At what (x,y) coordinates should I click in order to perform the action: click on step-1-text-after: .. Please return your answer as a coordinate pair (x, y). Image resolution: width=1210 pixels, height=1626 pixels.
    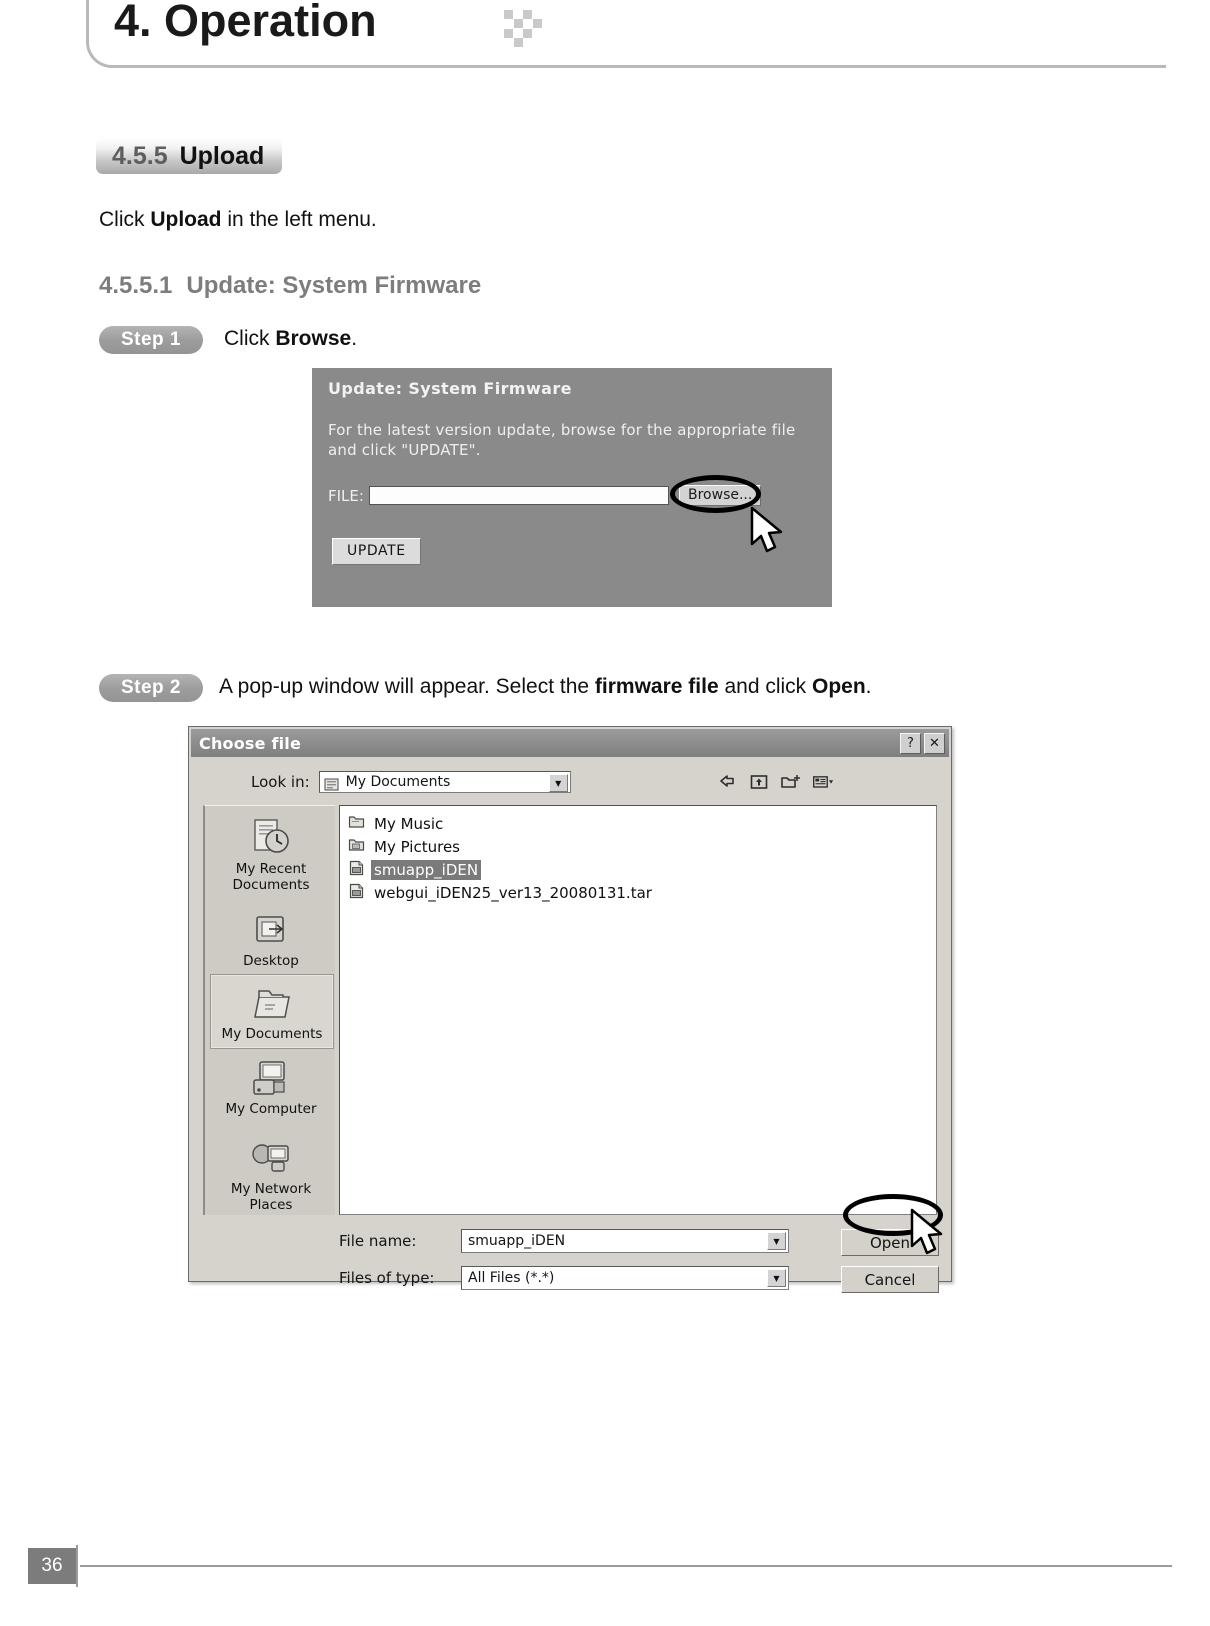
    Looking at the image, I should click on (354, 338).